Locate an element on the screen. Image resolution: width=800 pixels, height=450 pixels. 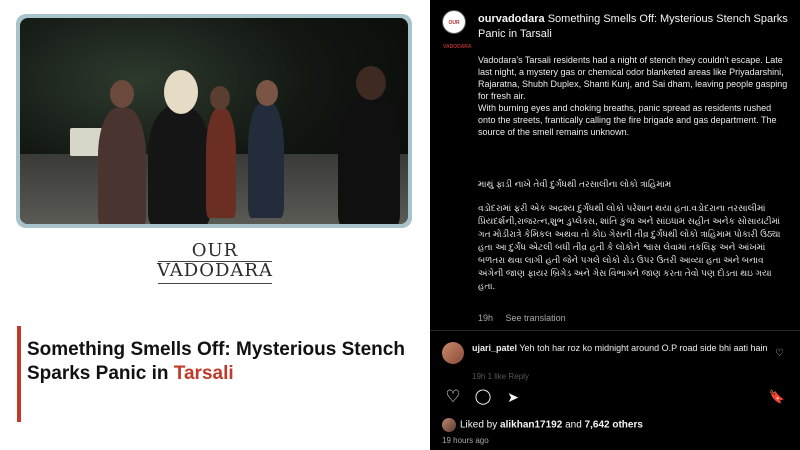
post-username: ourvadodara is located at coordinates (511, 19).